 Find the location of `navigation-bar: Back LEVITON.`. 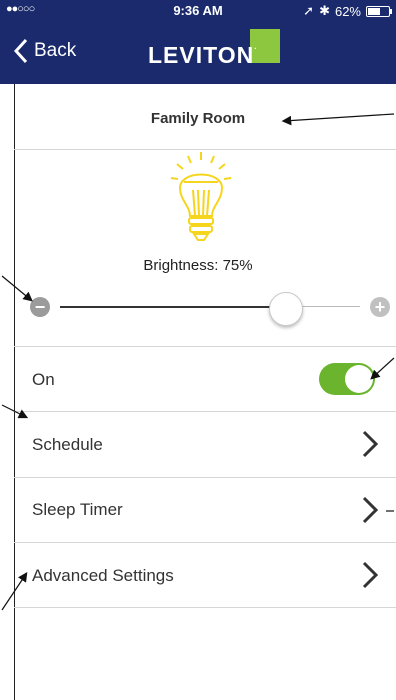

navigation-bar: Back LEVITON. is located at coordinates (198, 52).